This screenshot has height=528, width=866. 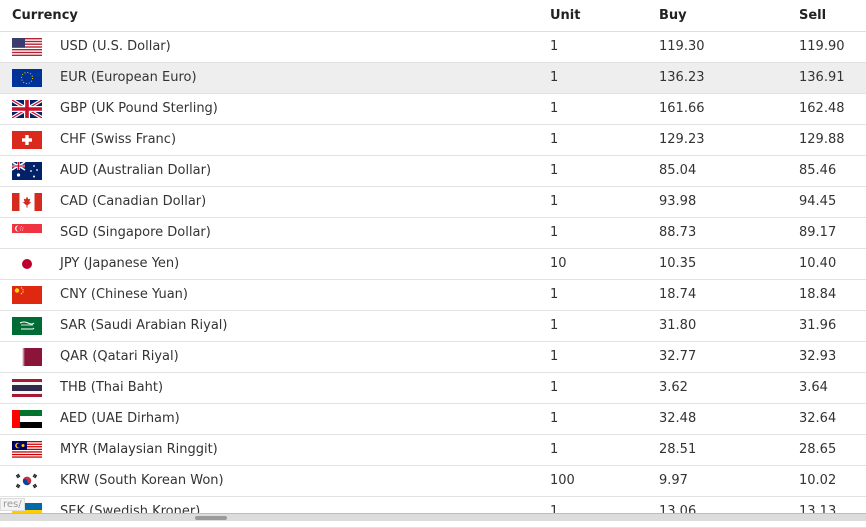 I want to click on eu-flag-icon, so click(x=27, y=78).